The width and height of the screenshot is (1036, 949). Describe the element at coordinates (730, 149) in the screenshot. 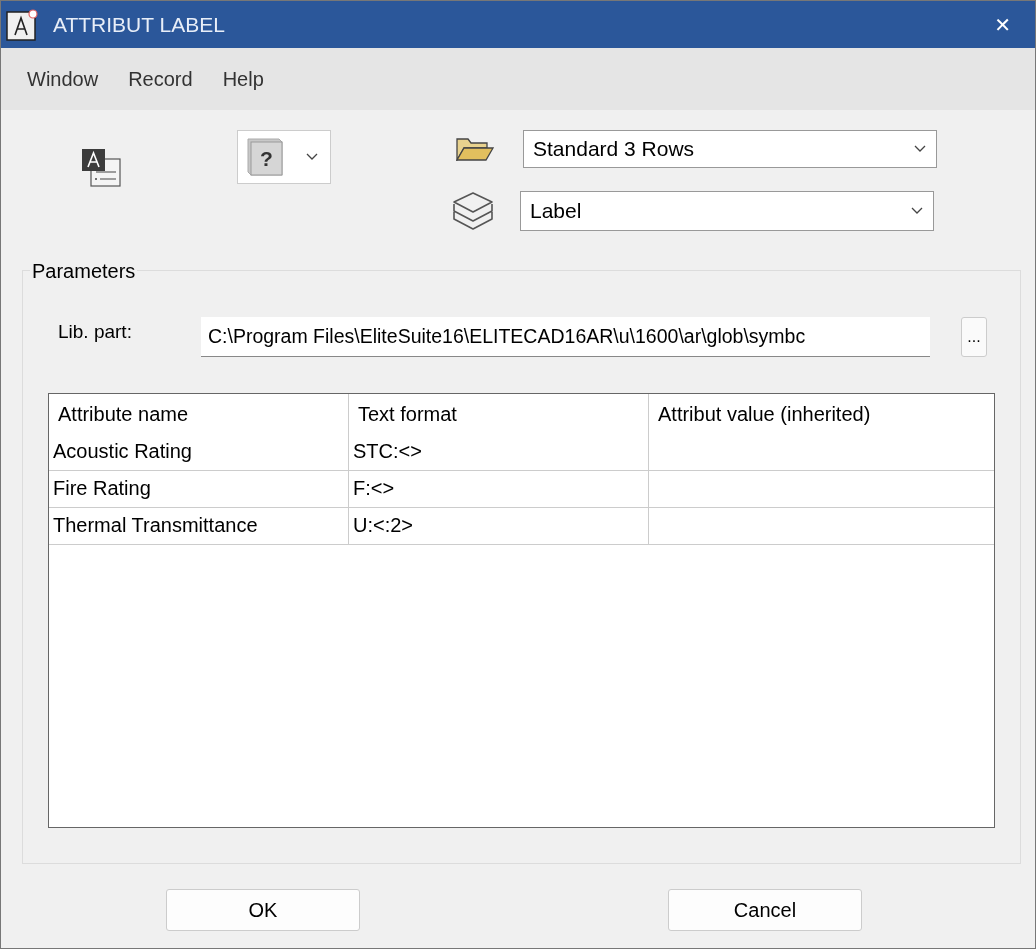

I see `template-dropdown: Standard 3 Rows` at that location.